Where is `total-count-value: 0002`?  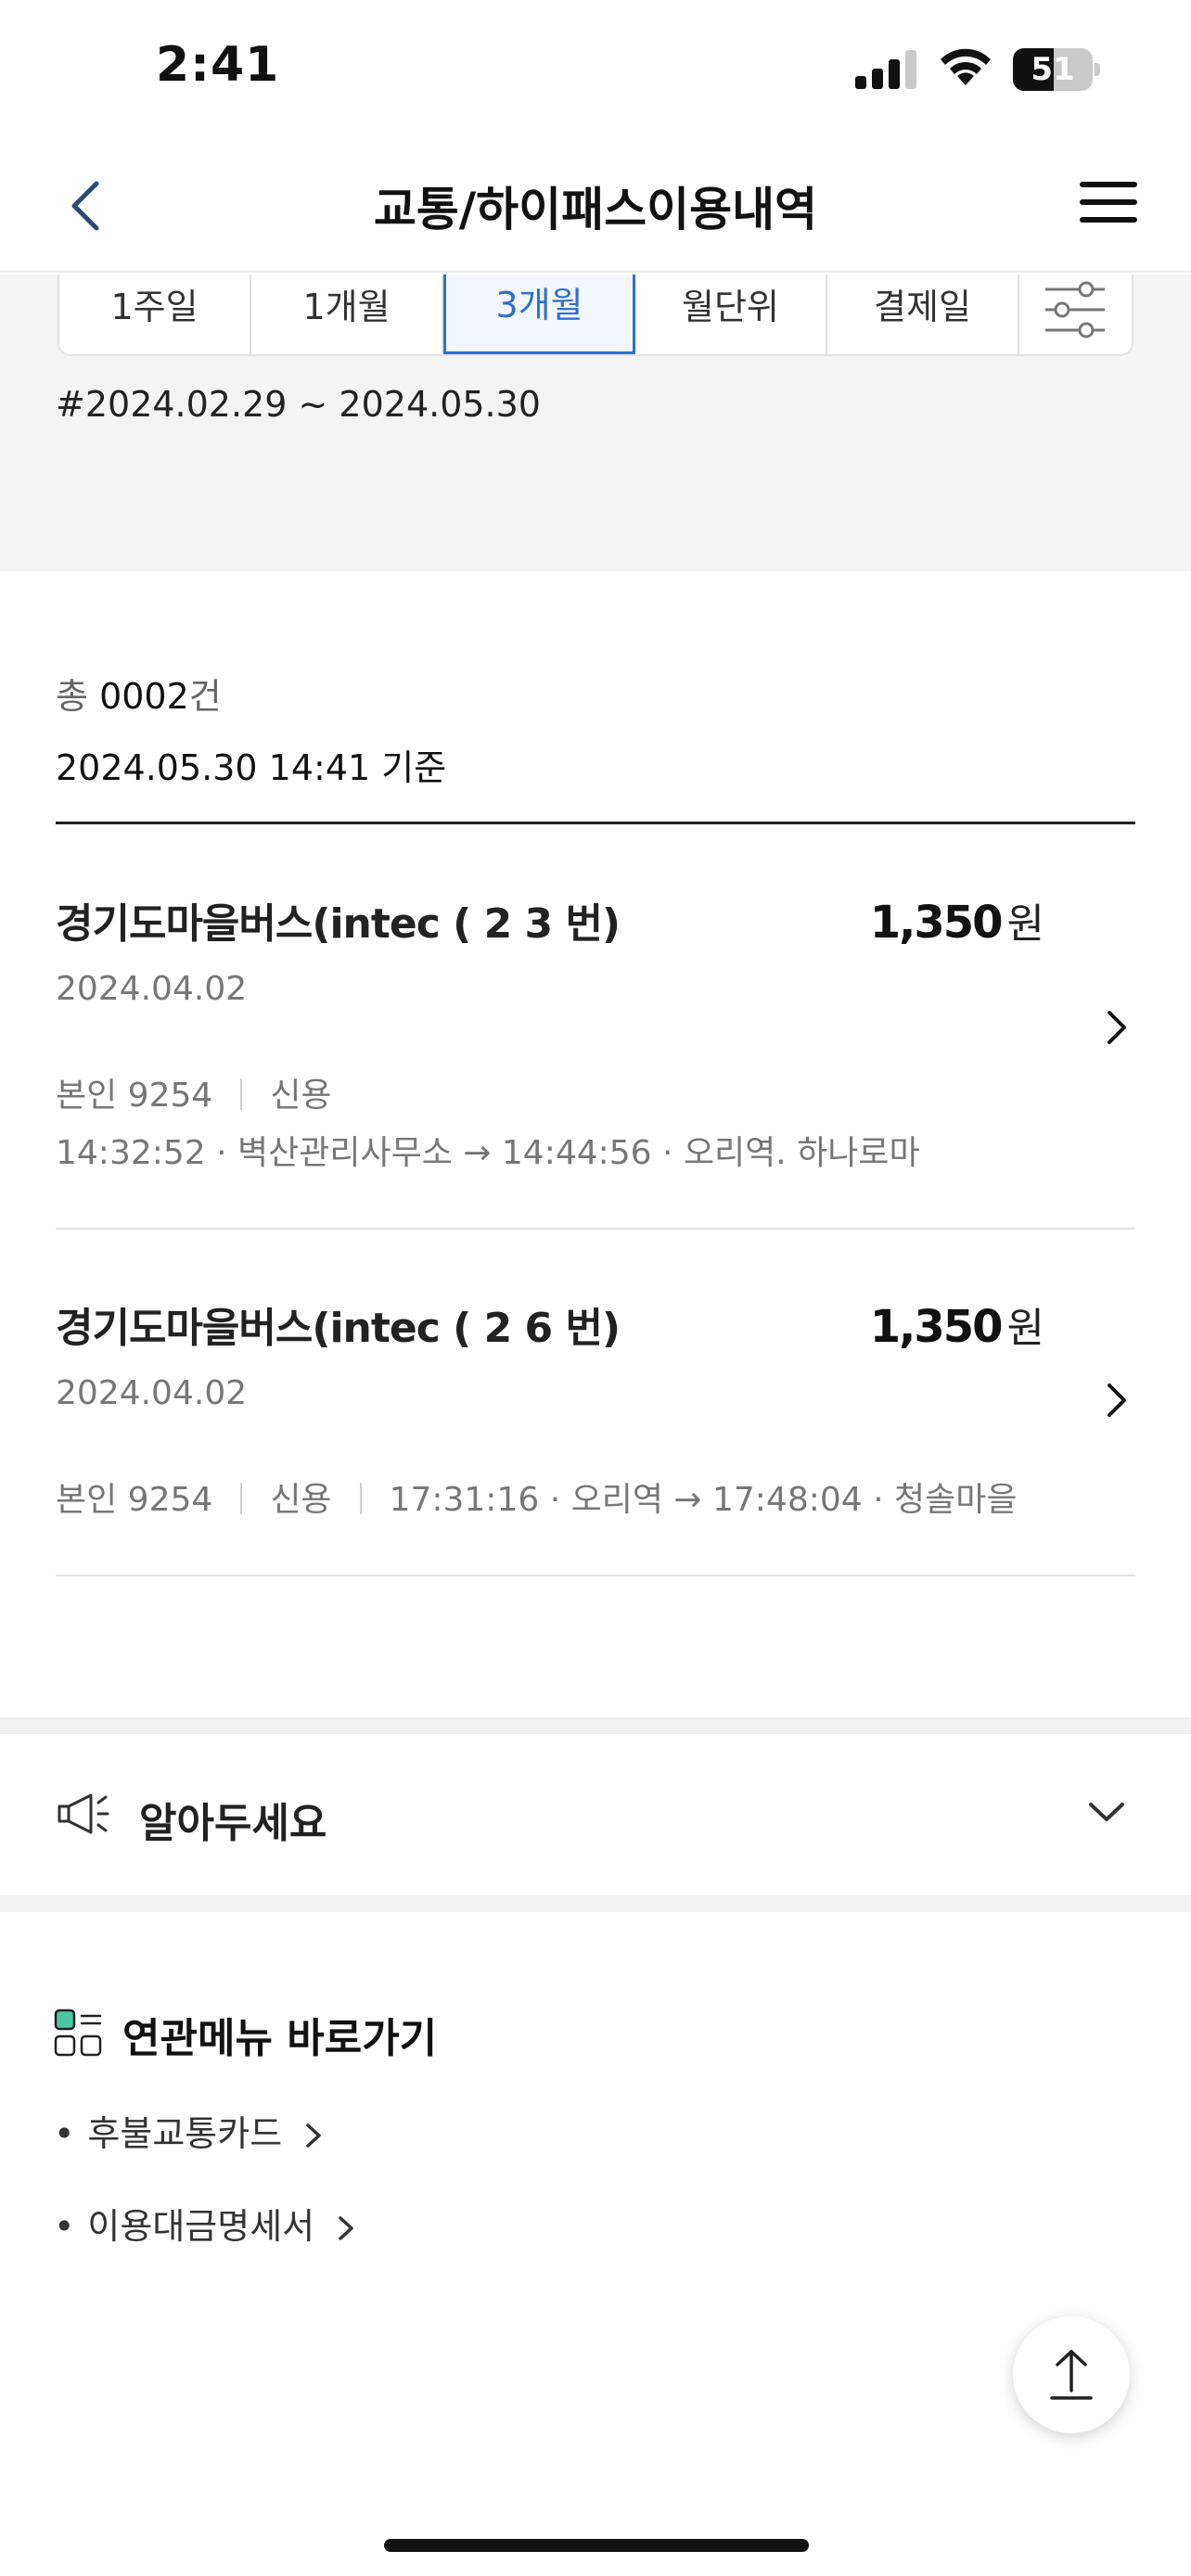
total-count-value: 0002 is located at coordinates (144, 696).